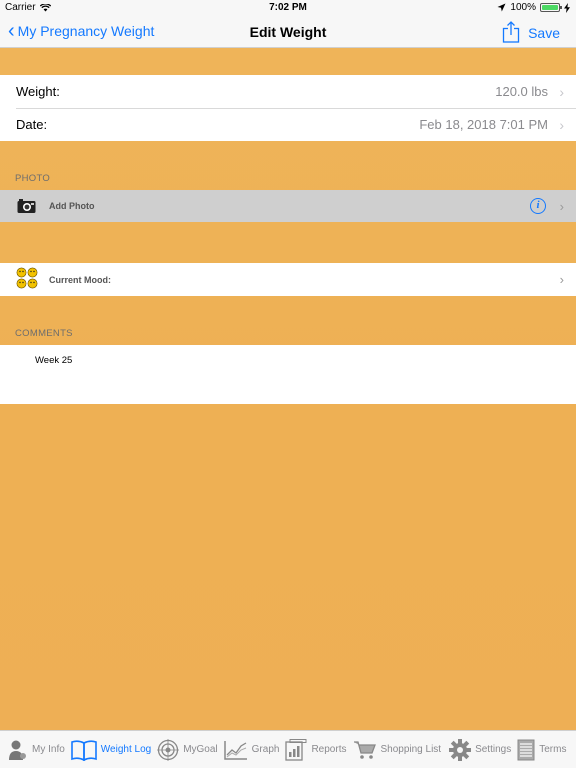 This screenshot has width=576, height=768. Describe the element at coordinates (126, 749) in the screenshot. I see `tab-label: Weight Log` at that location.